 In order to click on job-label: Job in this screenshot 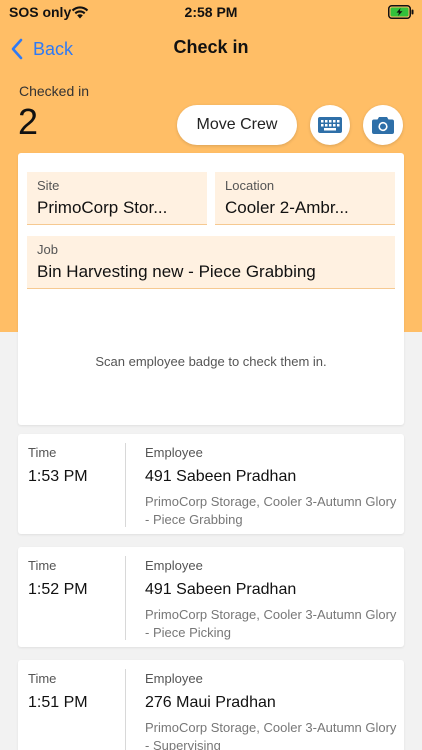, I will do `click(47, 249)`.